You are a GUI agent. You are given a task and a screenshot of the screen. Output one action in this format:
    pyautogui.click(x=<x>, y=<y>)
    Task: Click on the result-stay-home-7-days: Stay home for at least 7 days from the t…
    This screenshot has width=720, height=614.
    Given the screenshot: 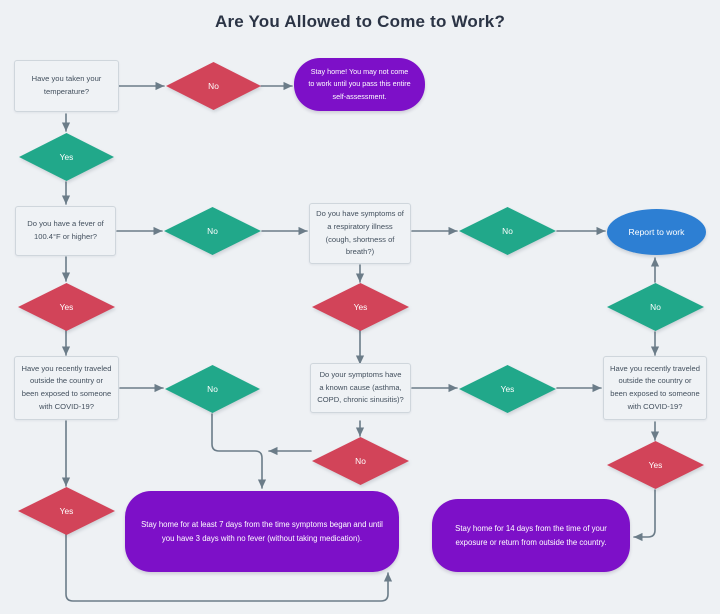 What is the action you would take?
    pyautogui.click(x=262, y=531)
    